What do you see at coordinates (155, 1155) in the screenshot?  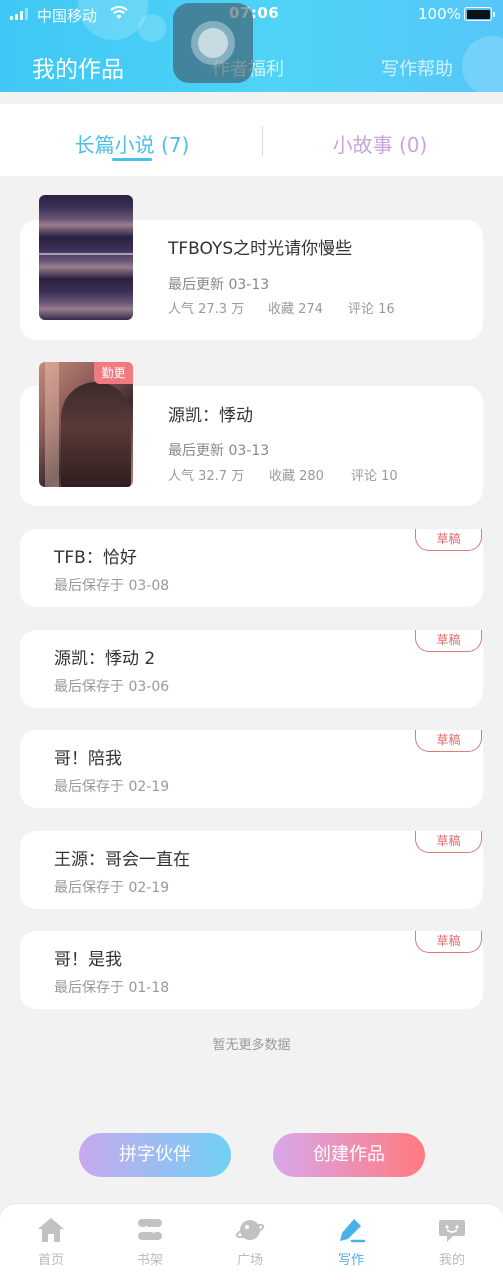 I see `writing-partner-button: 拼字伙伴` at bounding box center [155, 1155].